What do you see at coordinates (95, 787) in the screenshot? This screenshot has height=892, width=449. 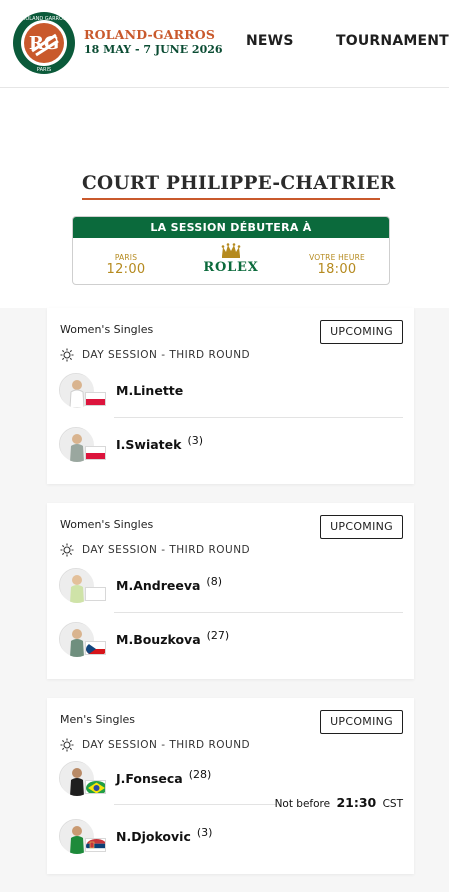 I see `brazil-flag` at bounding box center [95, 787].